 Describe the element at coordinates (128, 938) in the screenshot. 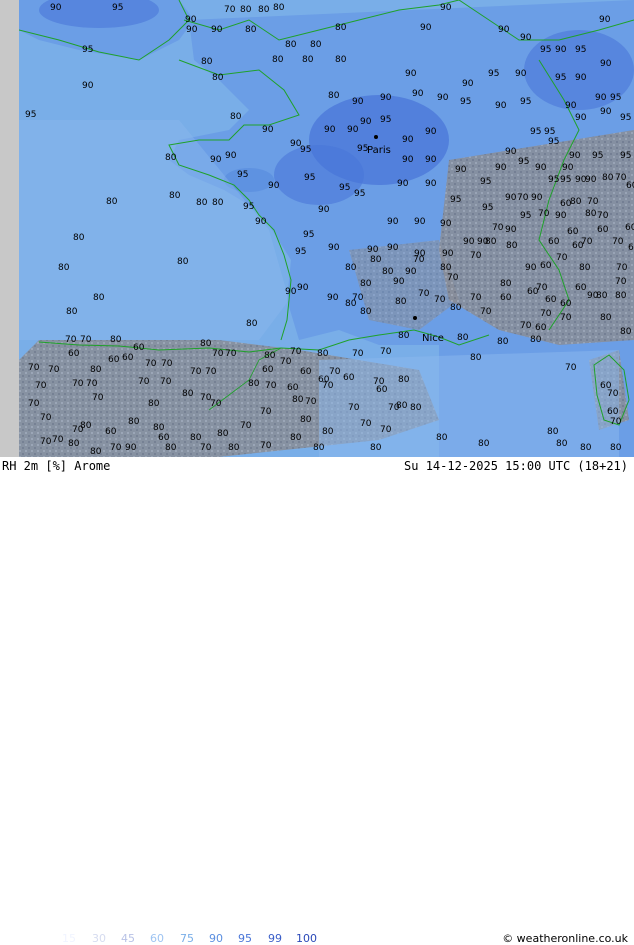

I see `legend-value: 45` at that location.